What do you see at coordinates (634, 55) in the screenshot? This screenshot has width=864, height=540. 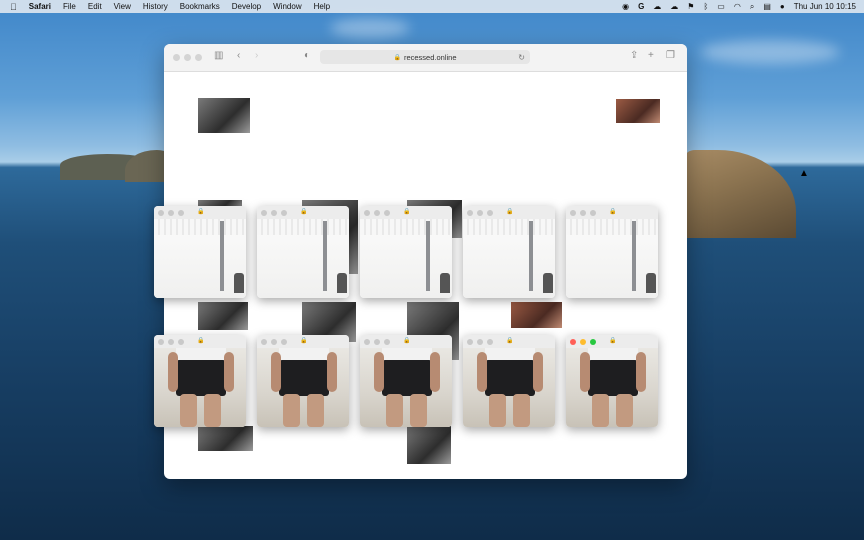 I see `share-icon: ⇪` at bounding box center [634, 55].